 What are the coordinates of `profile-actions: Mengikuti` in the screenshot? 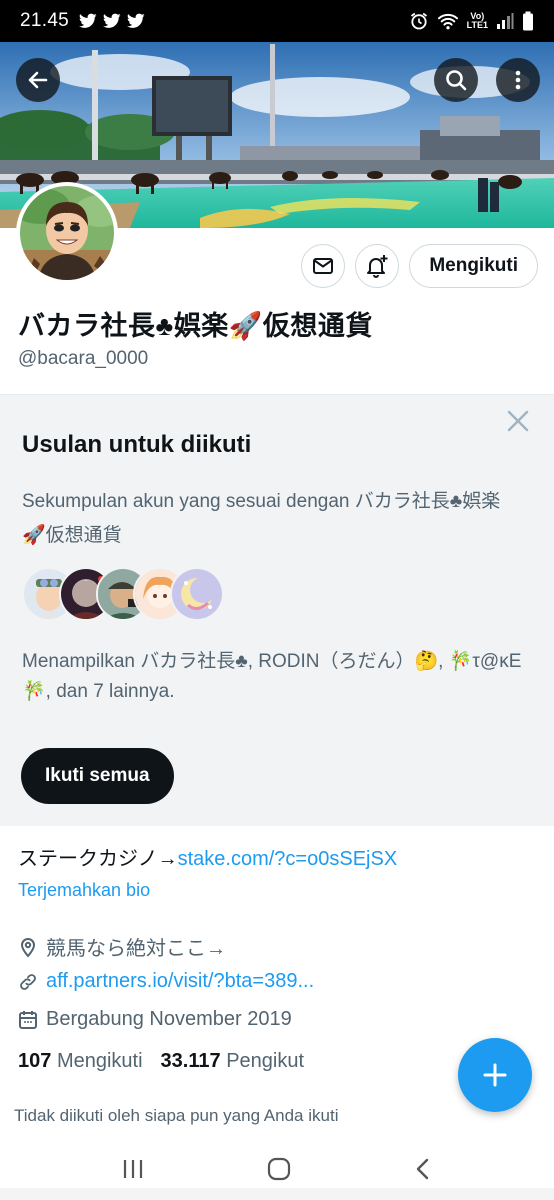 It's located at (419, 266).